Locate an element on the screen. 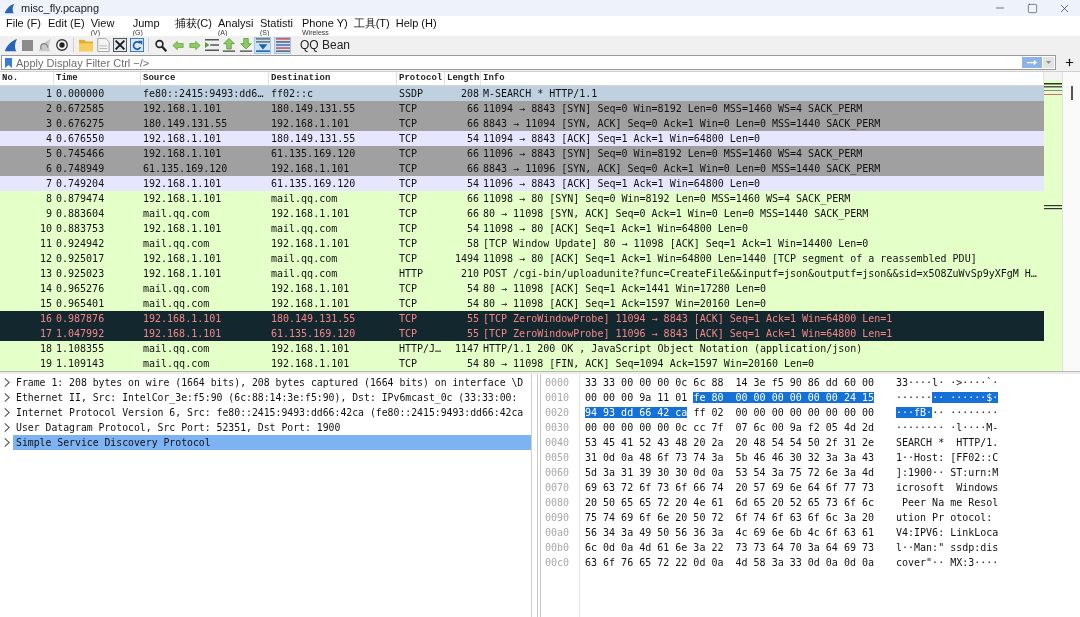 Image resolution: width=1080 pixels, height=617 pixels. ascii-text: V4:IPV6: LinkLoca is located at coordinates (947, 533).